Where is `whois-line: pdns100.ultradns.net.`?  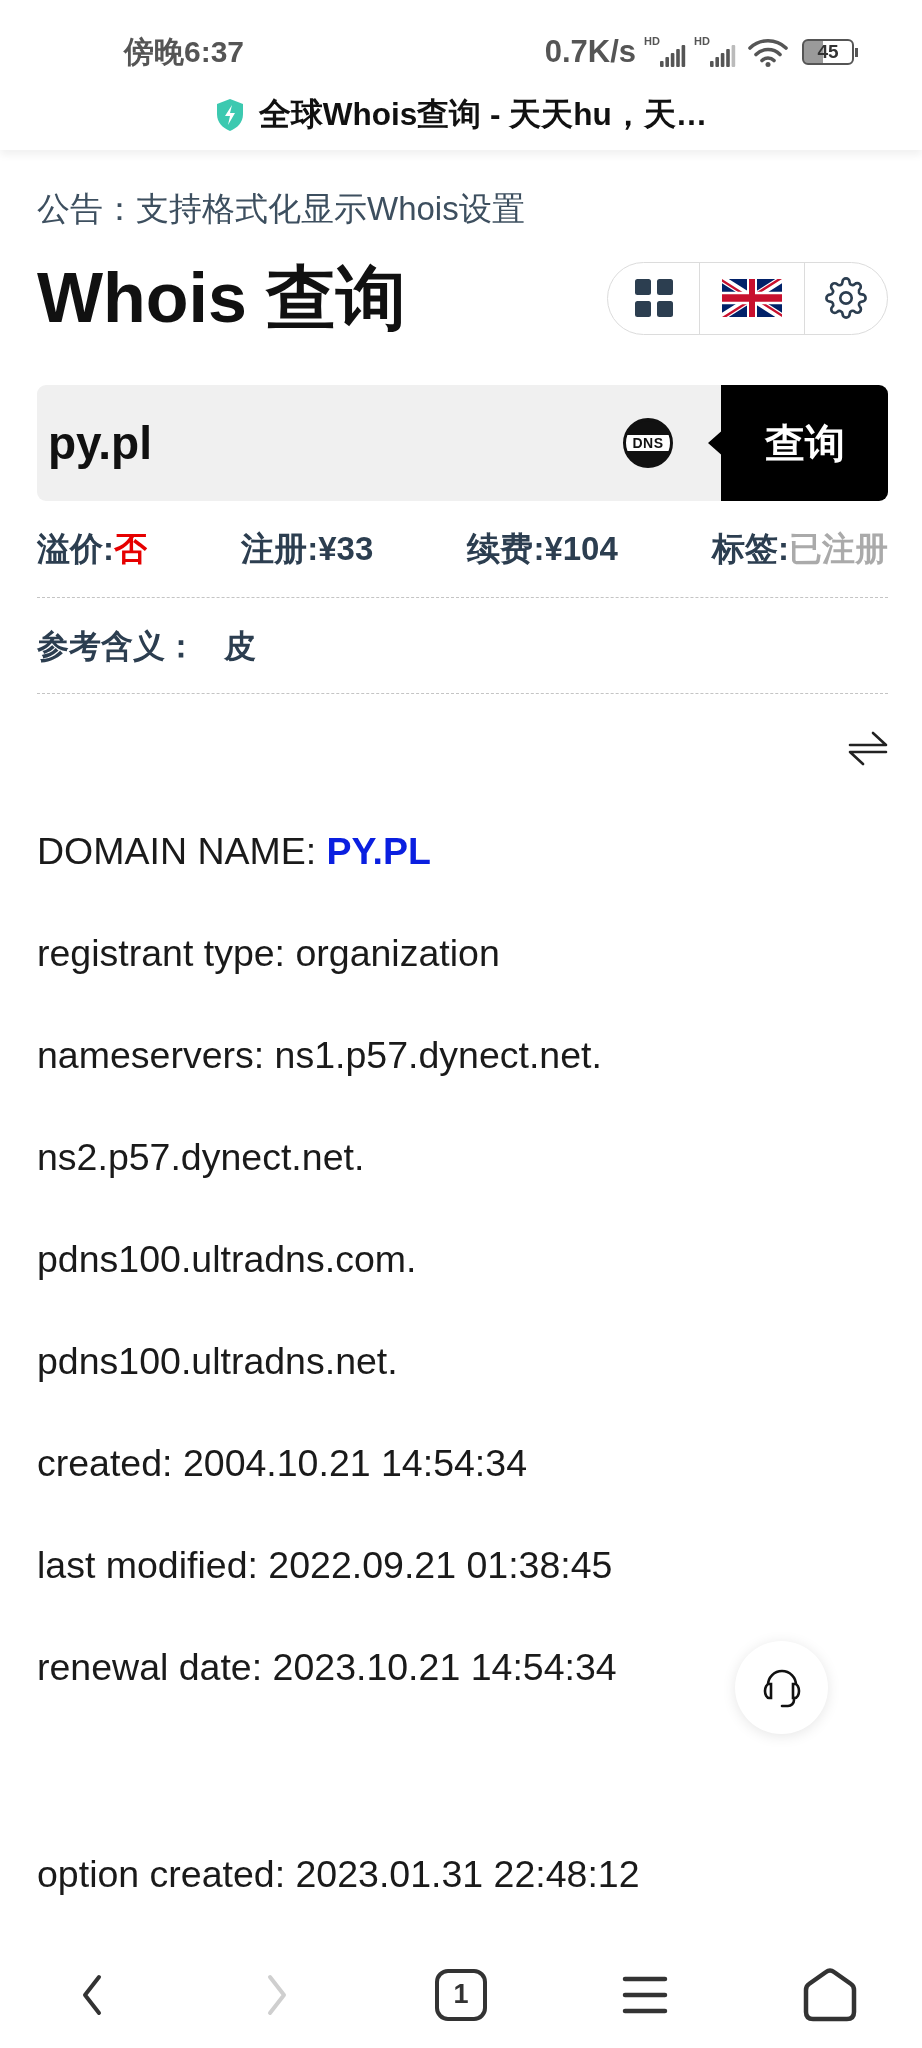
whois-line: pdns100.ultradns.net. is located at coordinates (217, 1361).